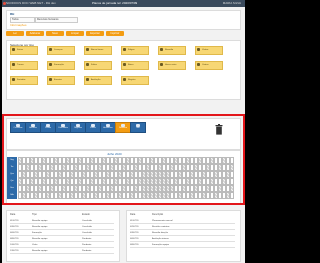  What do you see at coordinates (12, 14) in the screenshot?
I see `section-title: RH` at bounding box center [12, 14].